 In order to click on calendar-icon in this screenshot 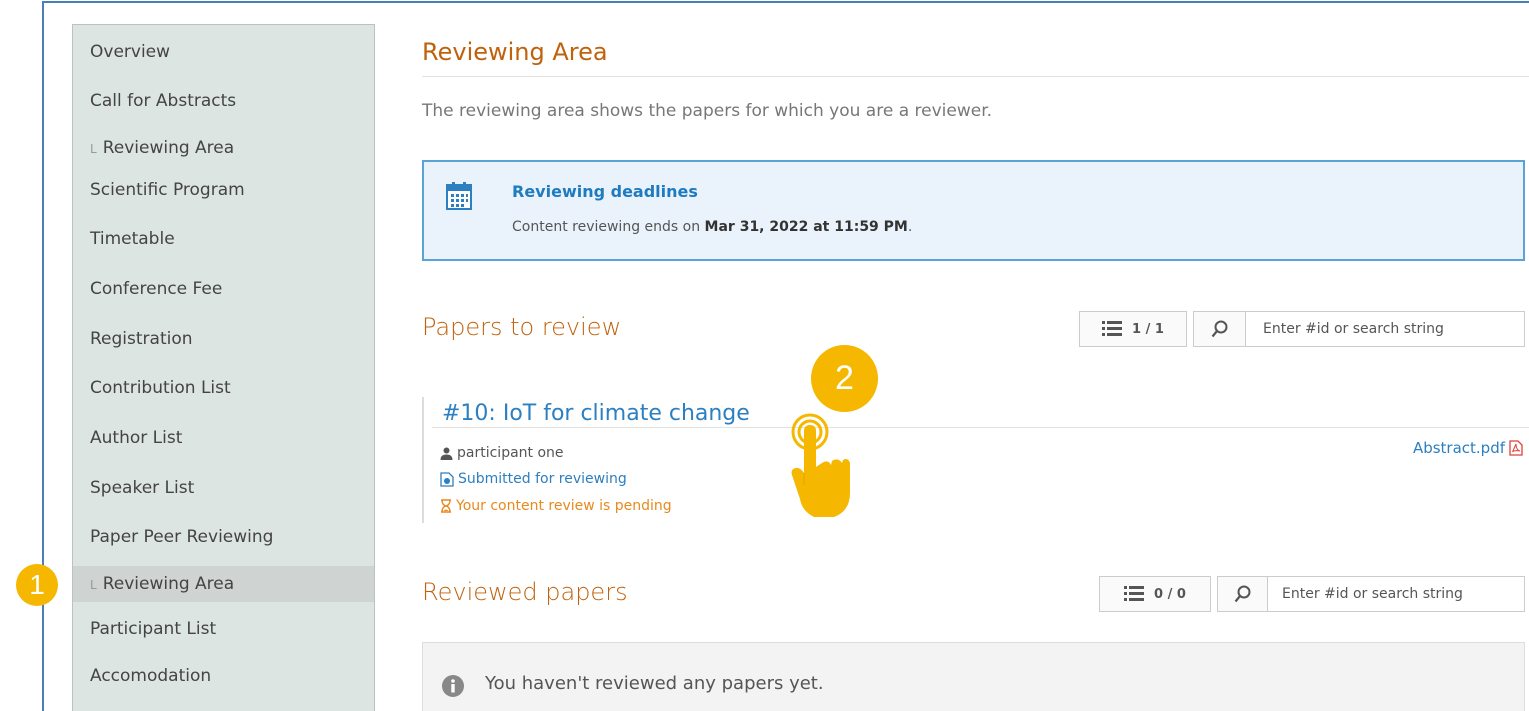, I will do `click(459, 196)`.